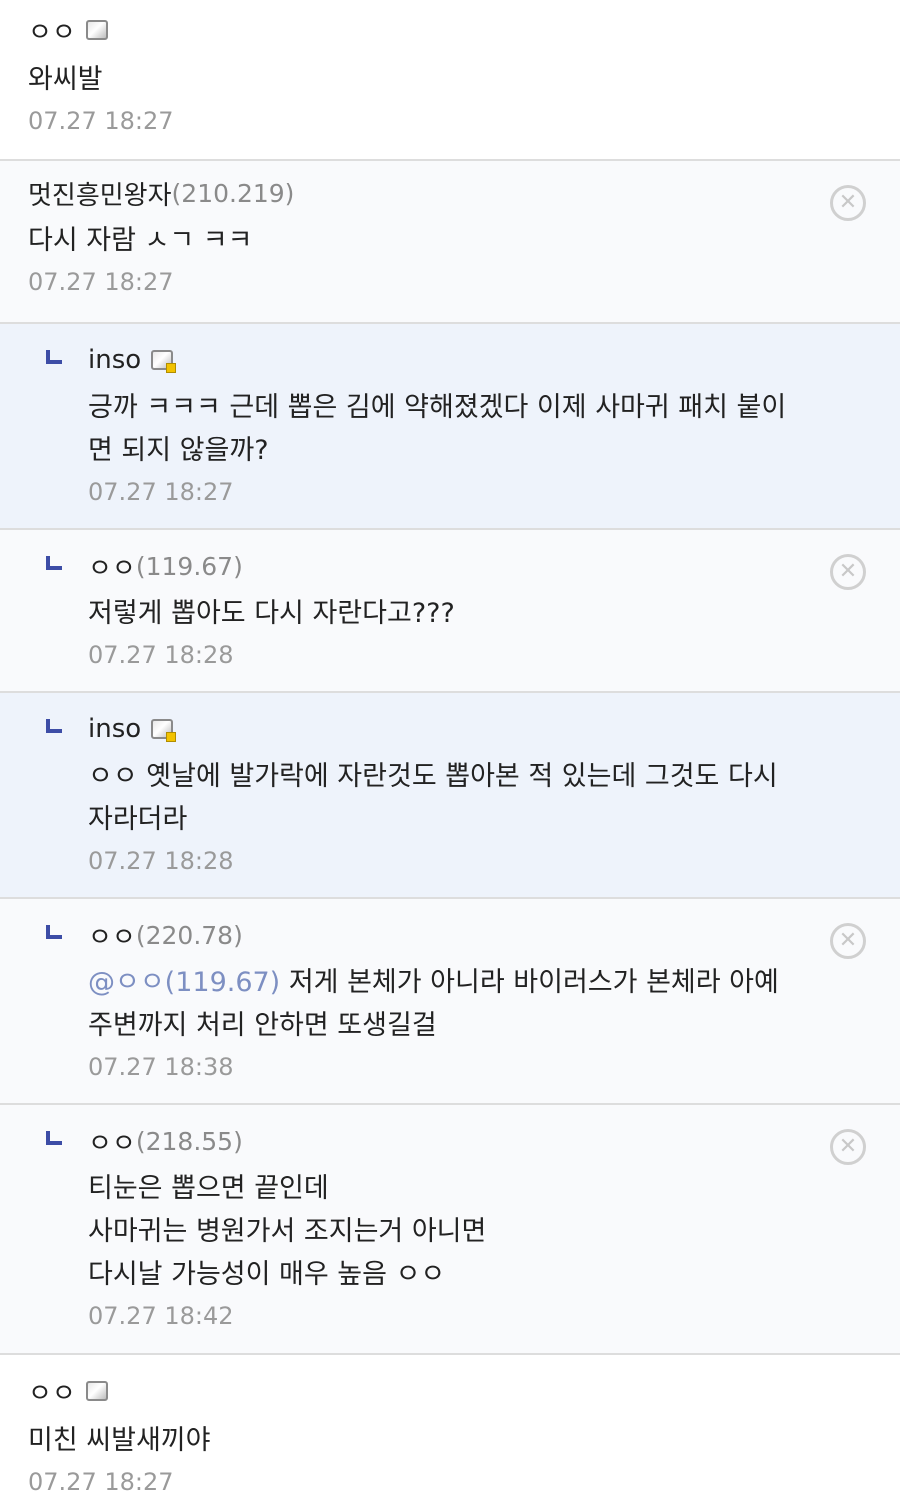  I want to click on comment-author-row: 멋진흥민왕자 (210.219), so click(419, 193).